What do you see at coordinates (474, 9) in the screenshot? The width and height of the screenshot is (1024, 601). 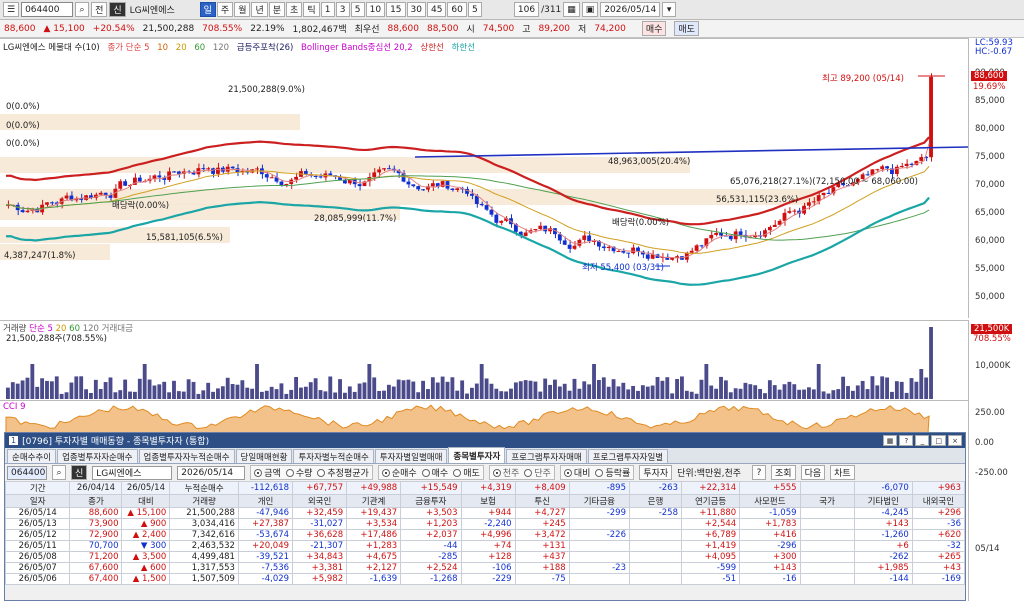 I see `period-button-15: 5` at bounding box center [474, 9].